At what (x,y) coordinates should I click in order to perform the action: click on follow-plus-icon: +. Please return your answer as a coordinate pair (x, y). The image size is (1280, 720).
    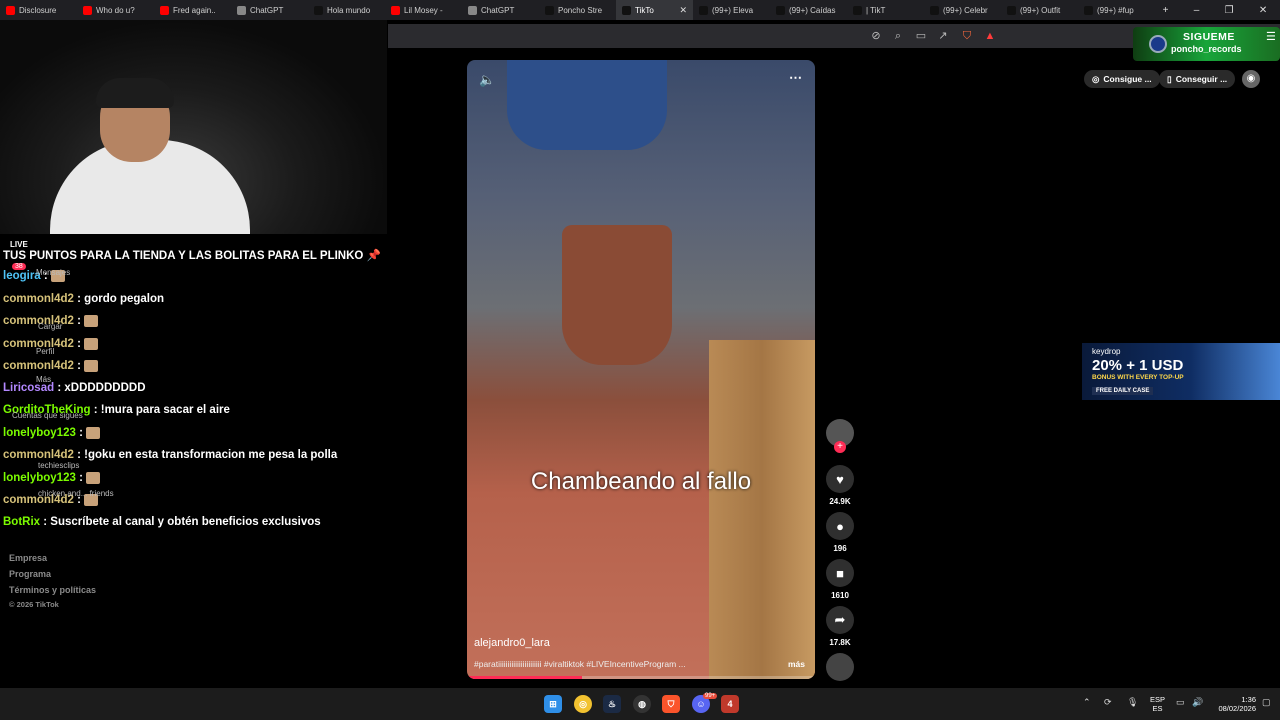
    Looking at the image, I should click on (840, 447).